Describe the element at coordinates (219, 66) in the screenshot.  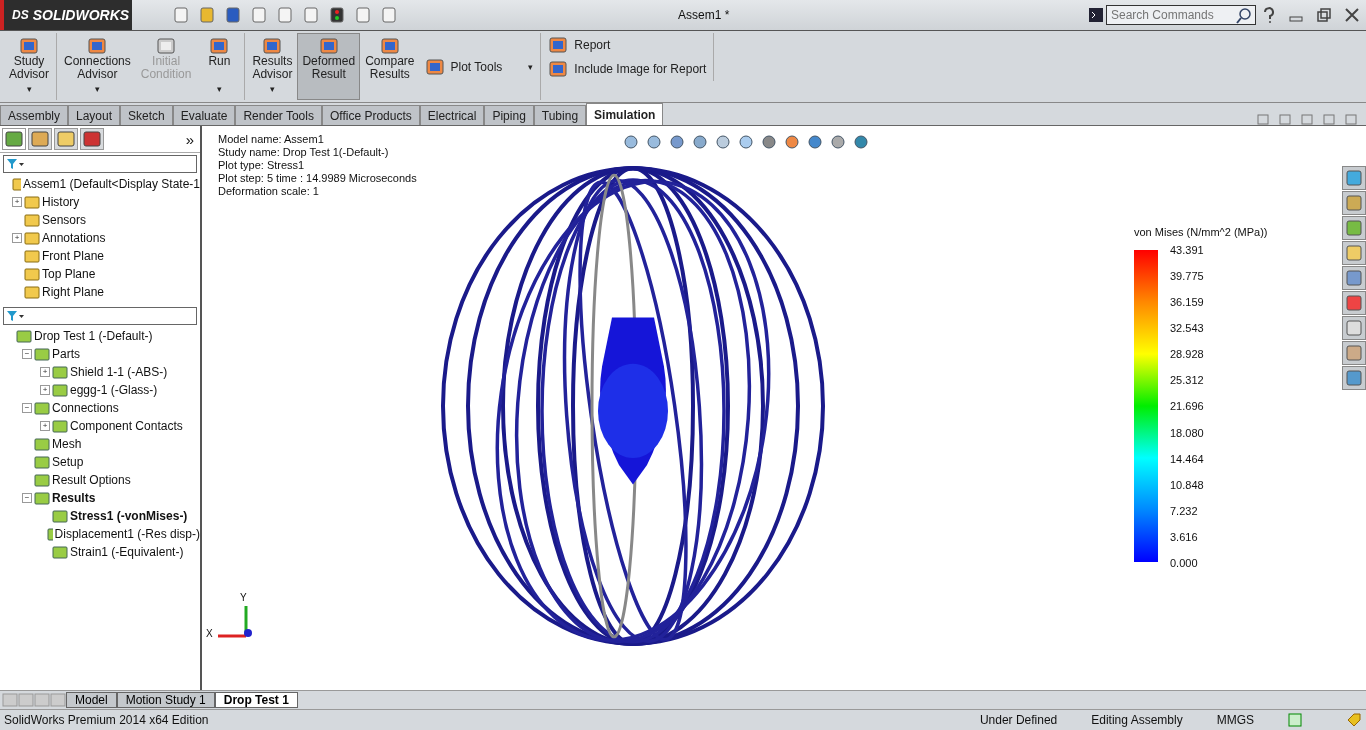
I see `ribbon-button: Run ▾` at that location.